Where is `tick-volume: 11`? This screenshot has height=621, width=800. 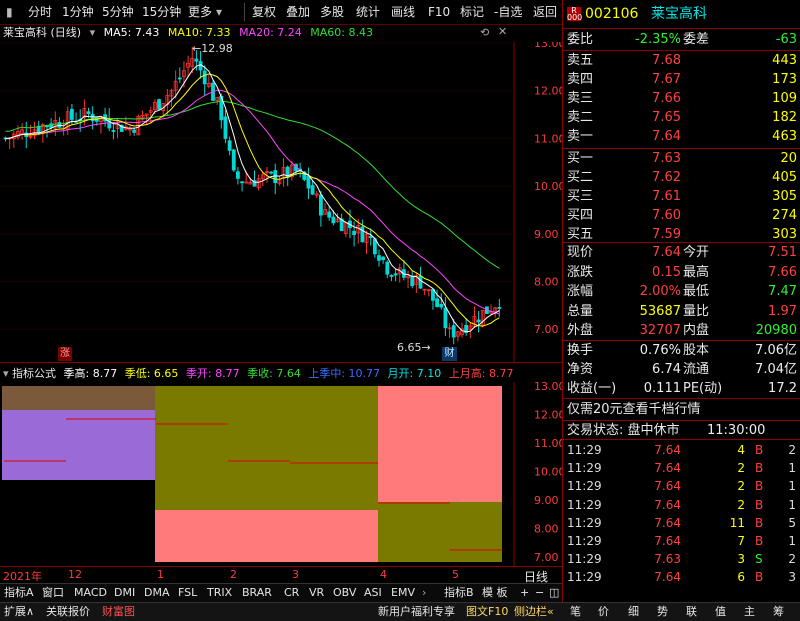
tick-volume: 11 is located at coordinates (737, 522).